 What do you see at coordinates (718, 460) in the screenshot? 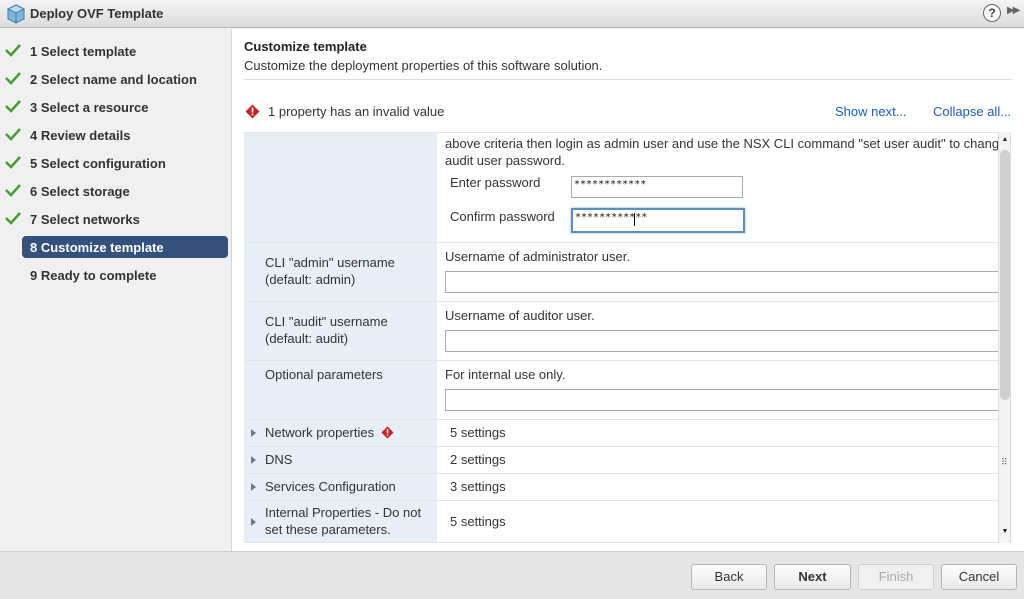
I see `property-value-cell: 2 settings` at bounding box center [718, 460].